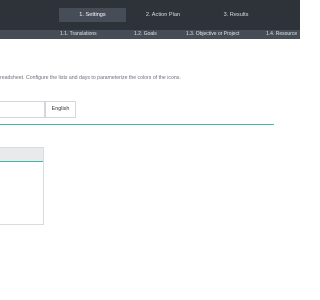  Describe the element at coordinates (22, 186) in the screenshot. I see `list-panel` at that location.